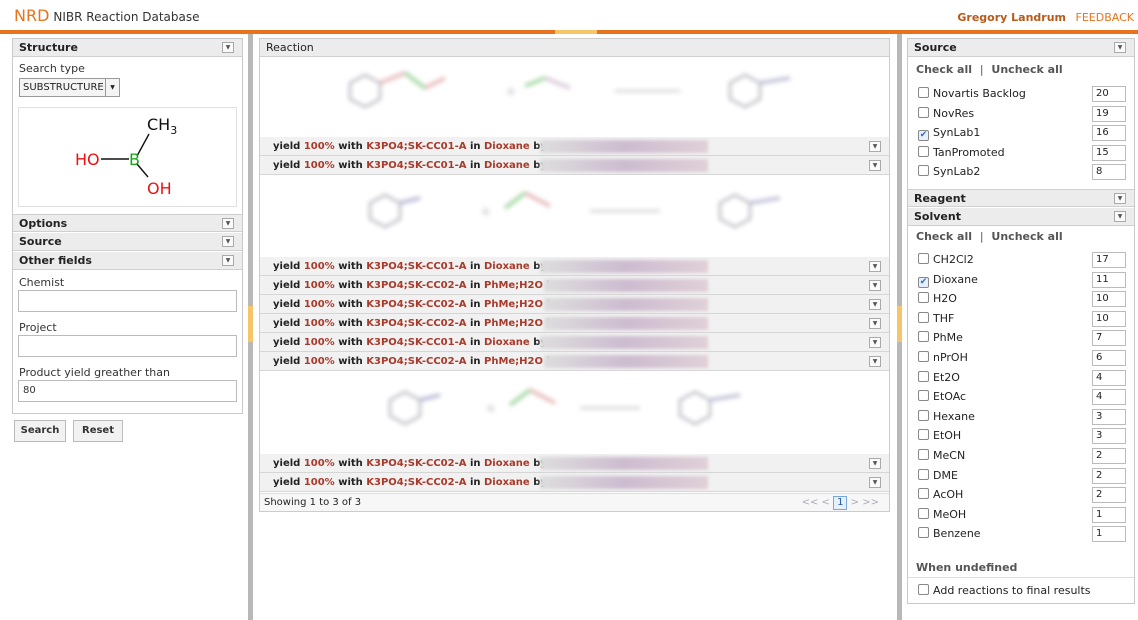  What do you see at coordinates (69, 87) in the screenshot?
I see `search-type-select: SUBSTRUCTURE ▼` at bounding box center [69, 87].